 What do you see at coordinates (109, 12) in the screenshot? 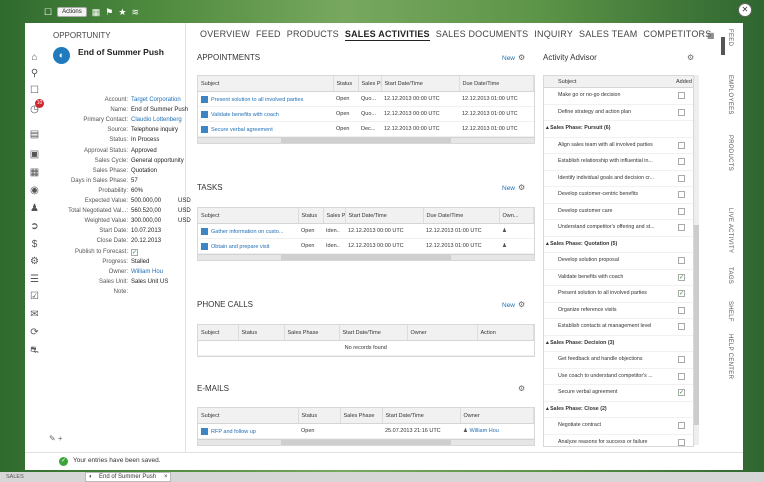
I see `flag-icon: ⚑` at bounding box center [109, 12].